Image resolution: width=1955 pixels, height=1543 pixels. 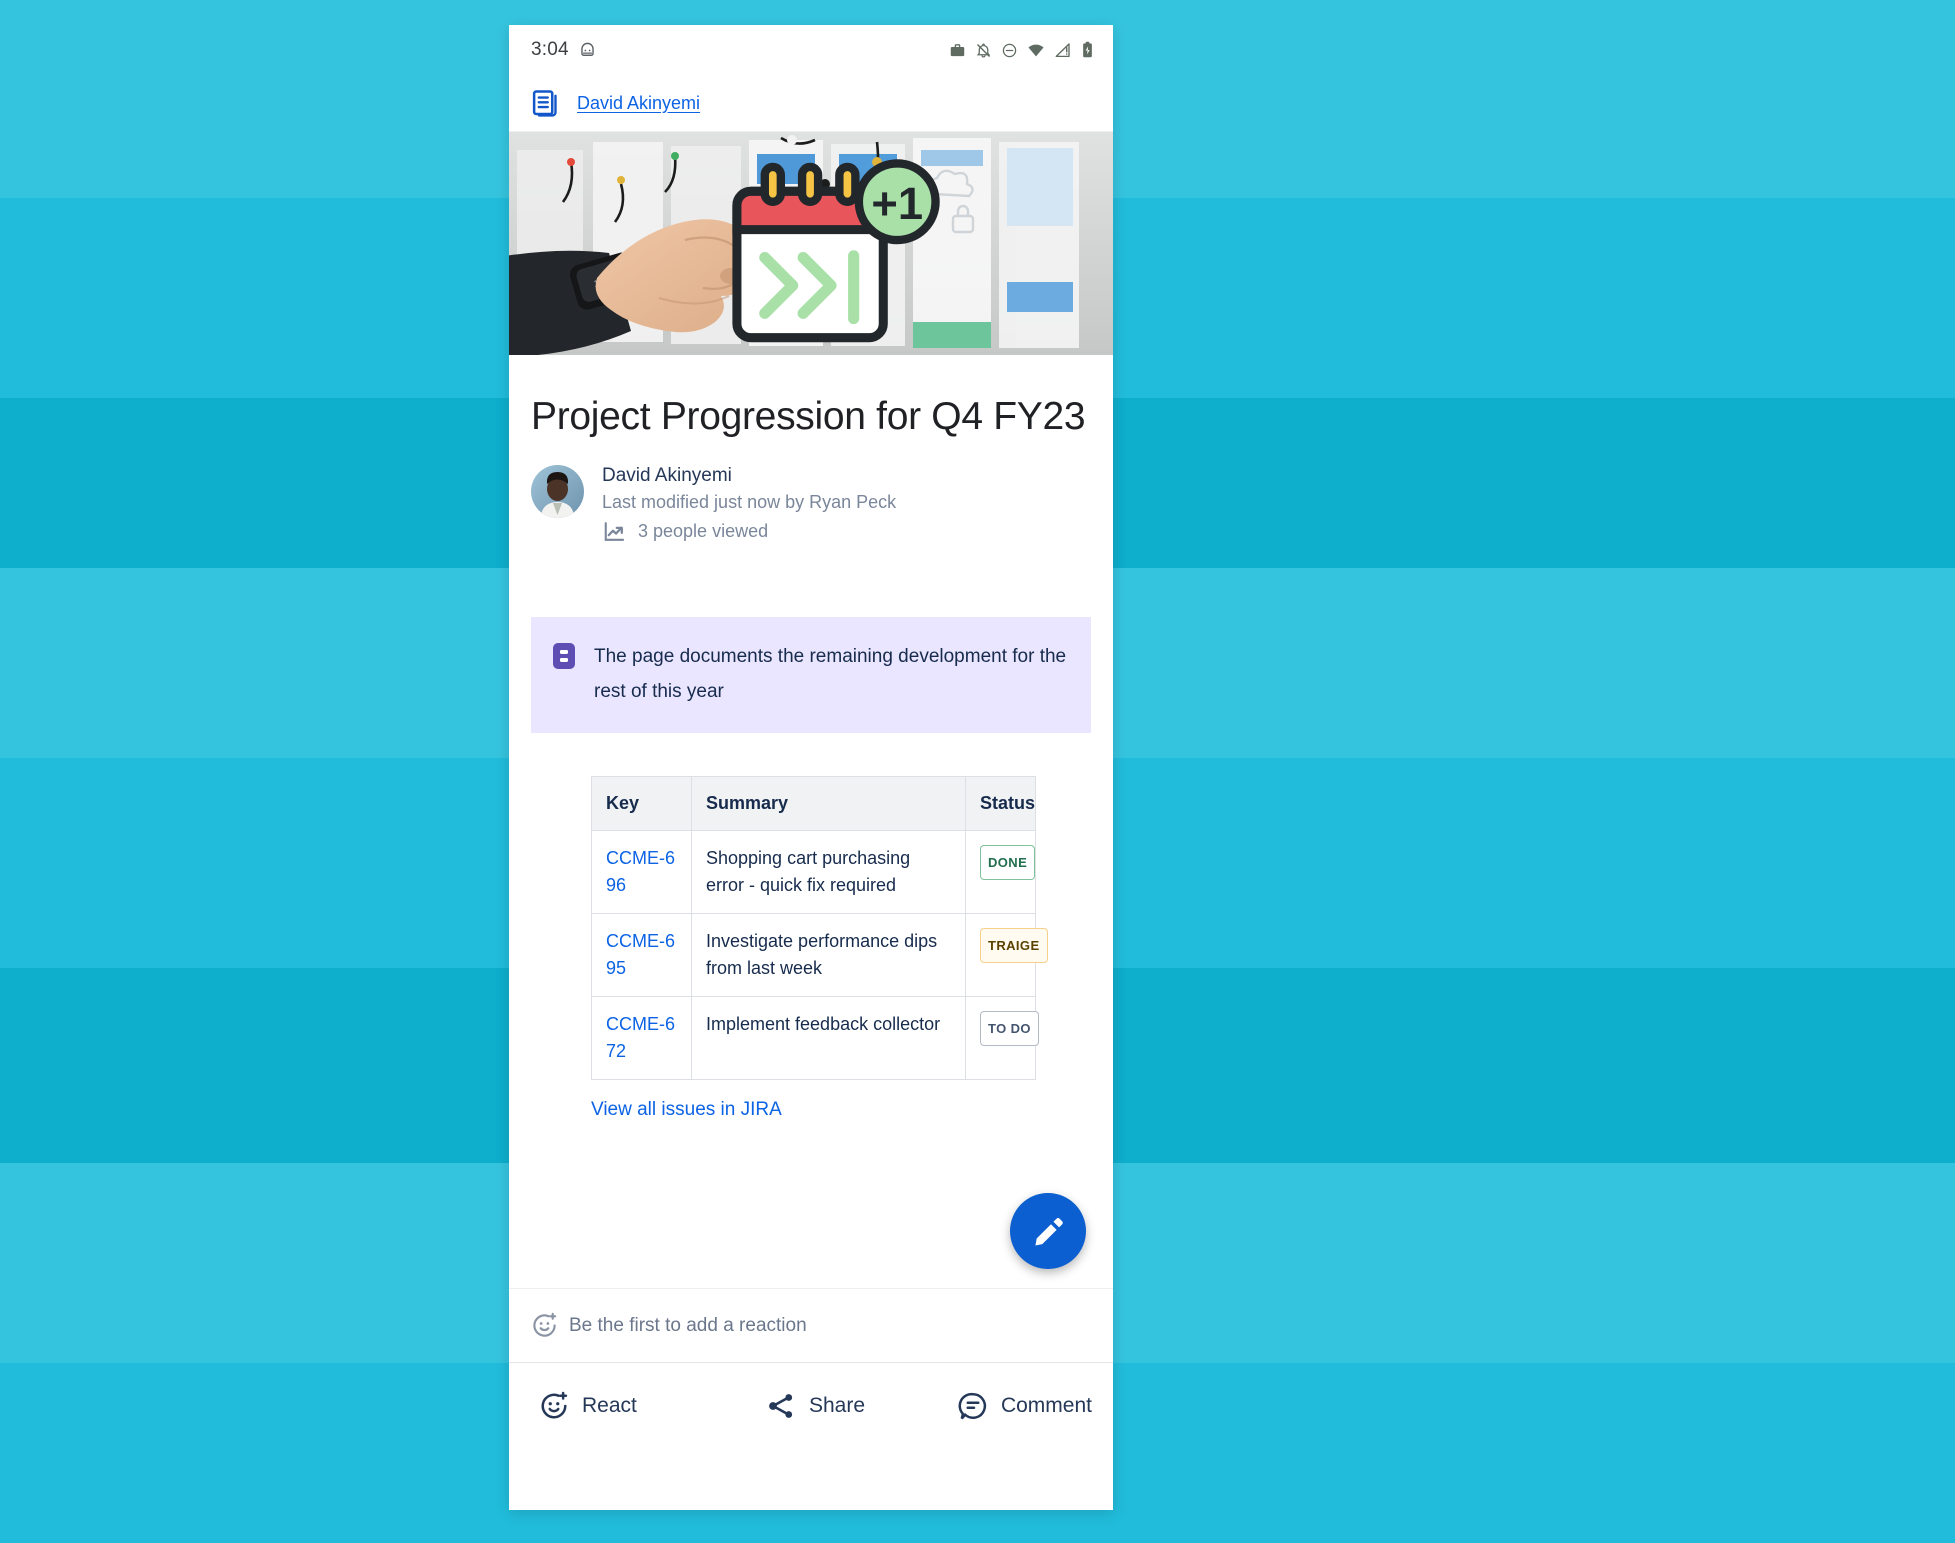 I want to click on pencil-edit-icon, so click(x=1048, y=1231).